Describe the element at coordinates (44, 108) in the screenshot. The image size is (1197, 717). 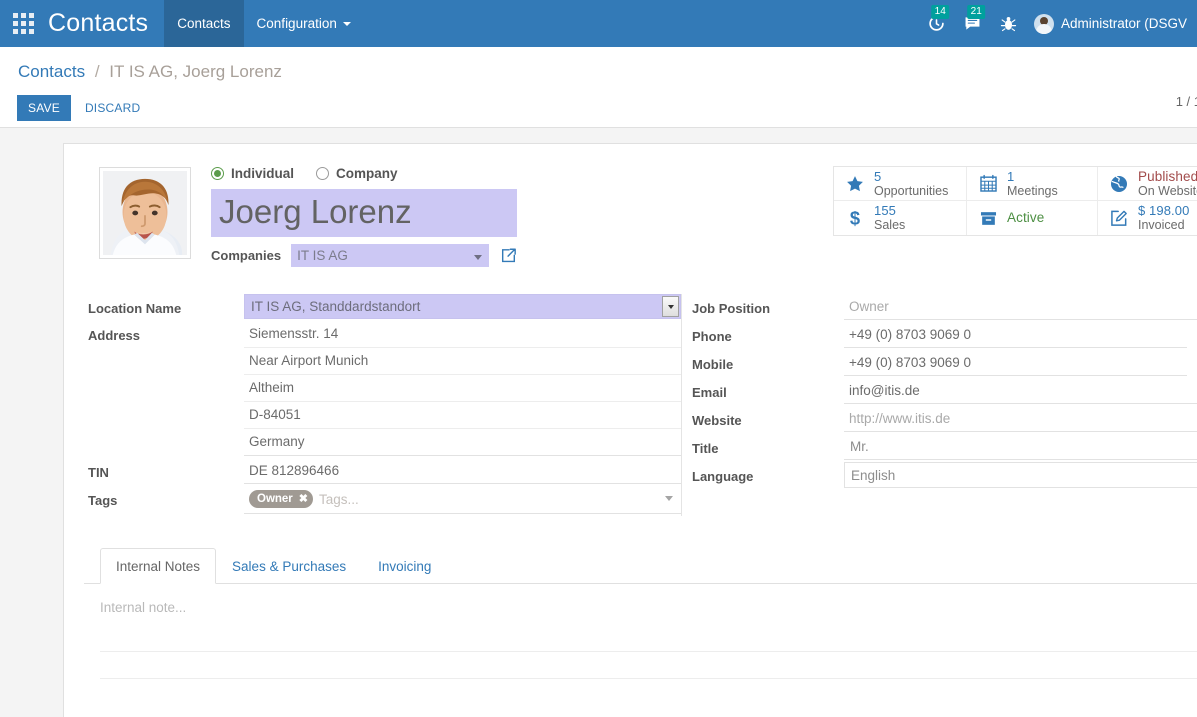
I see `save-button: SAVE` at that location.